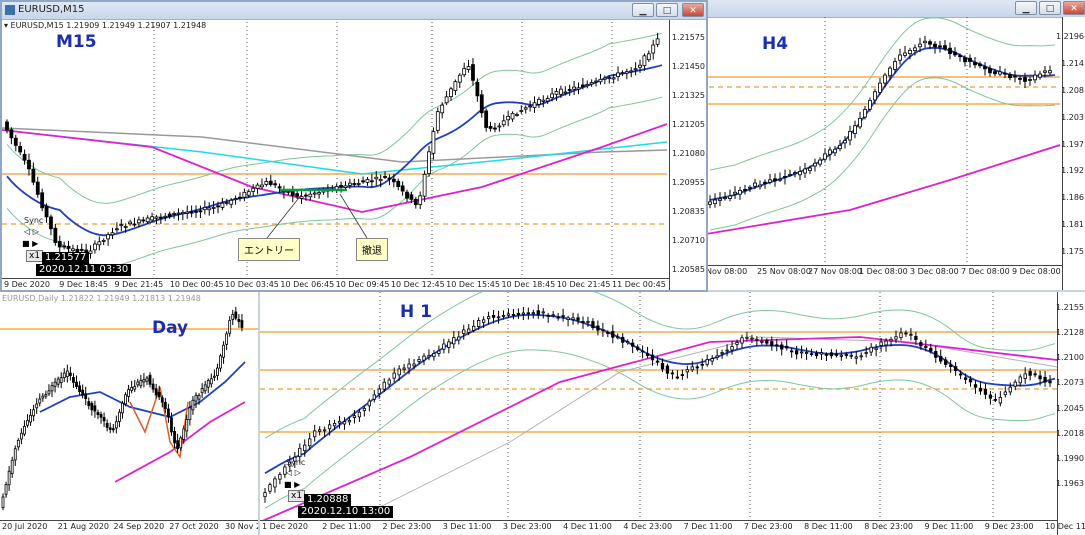  I want to click on m15-price-tick: 1.21325, so click(688, 95).